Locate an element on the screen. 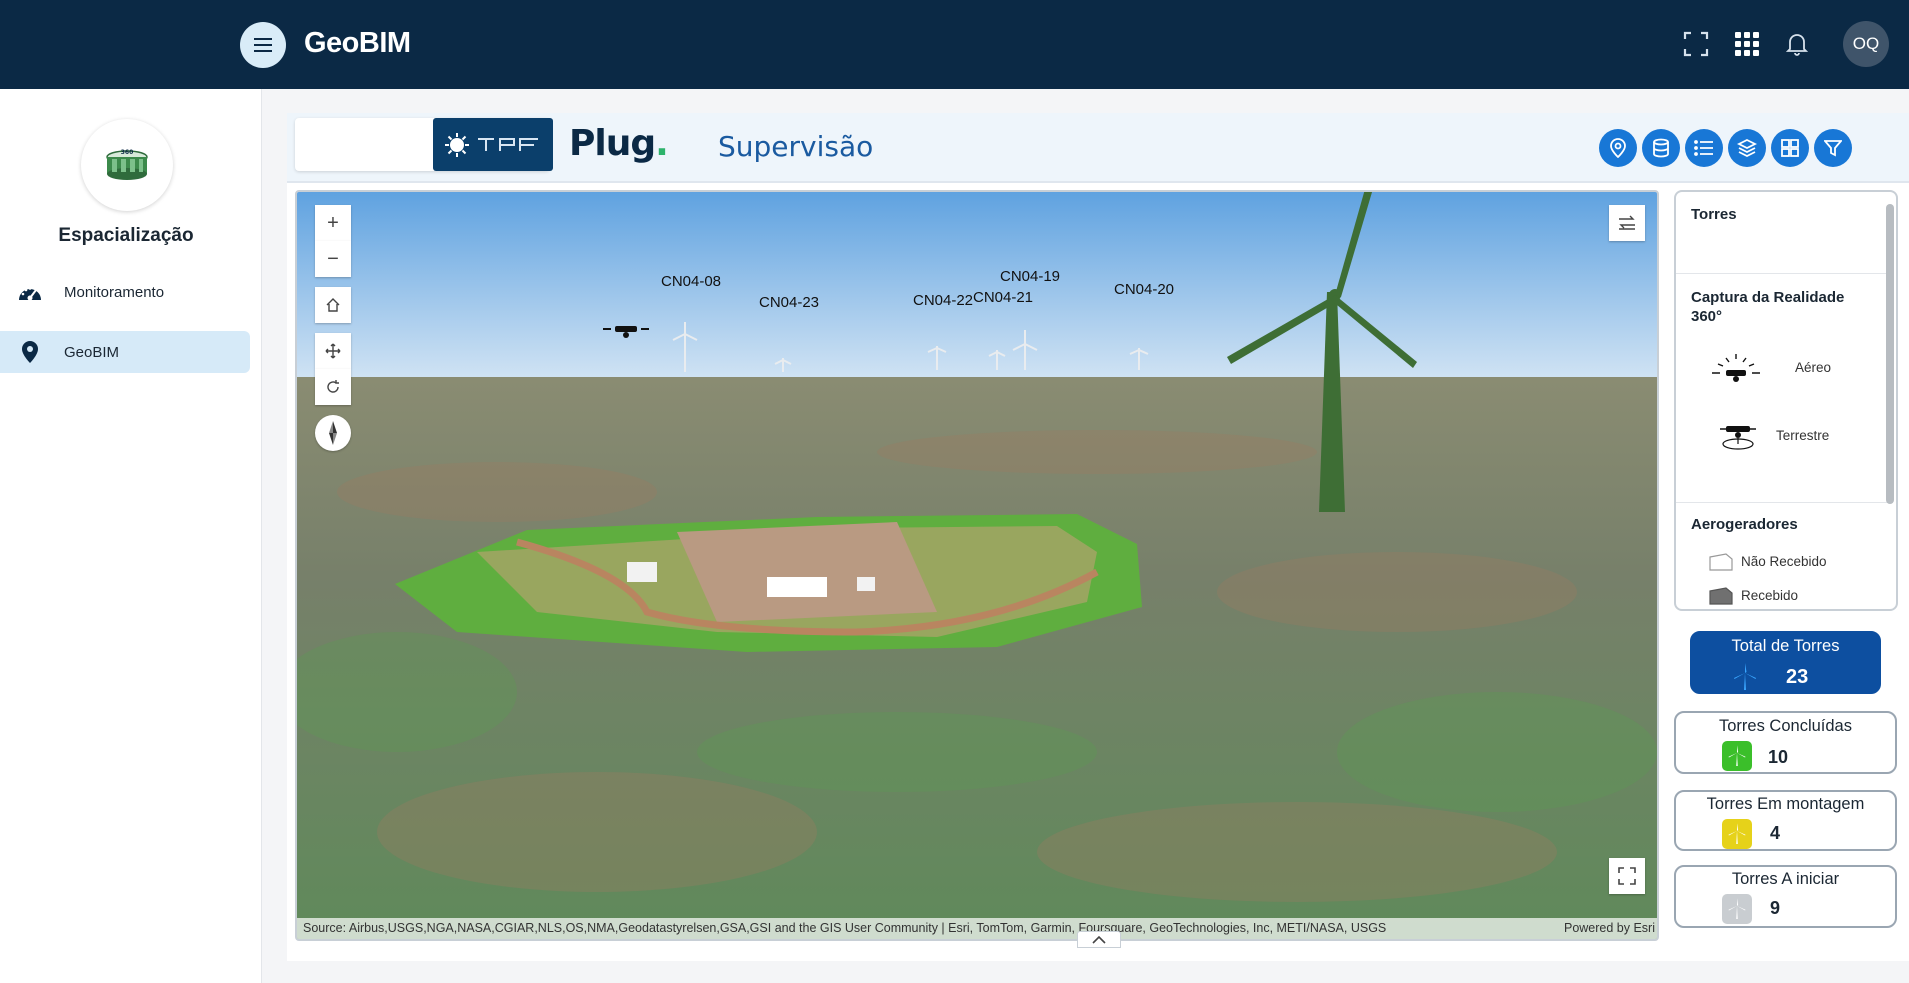 The height and width of the screenshot is (983, 1909). notifications-button is located at coordinates (1797, 44).